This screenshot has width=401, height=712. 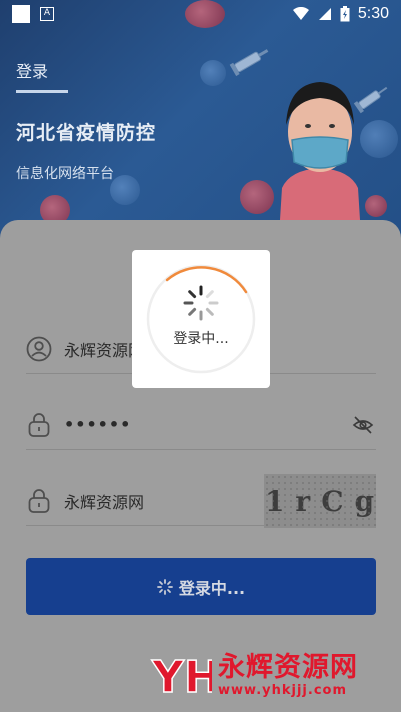 What do you see at coordinates (201, 303) in the screenshot?
I see `spinner-icon` at bounding box center [201, 303].